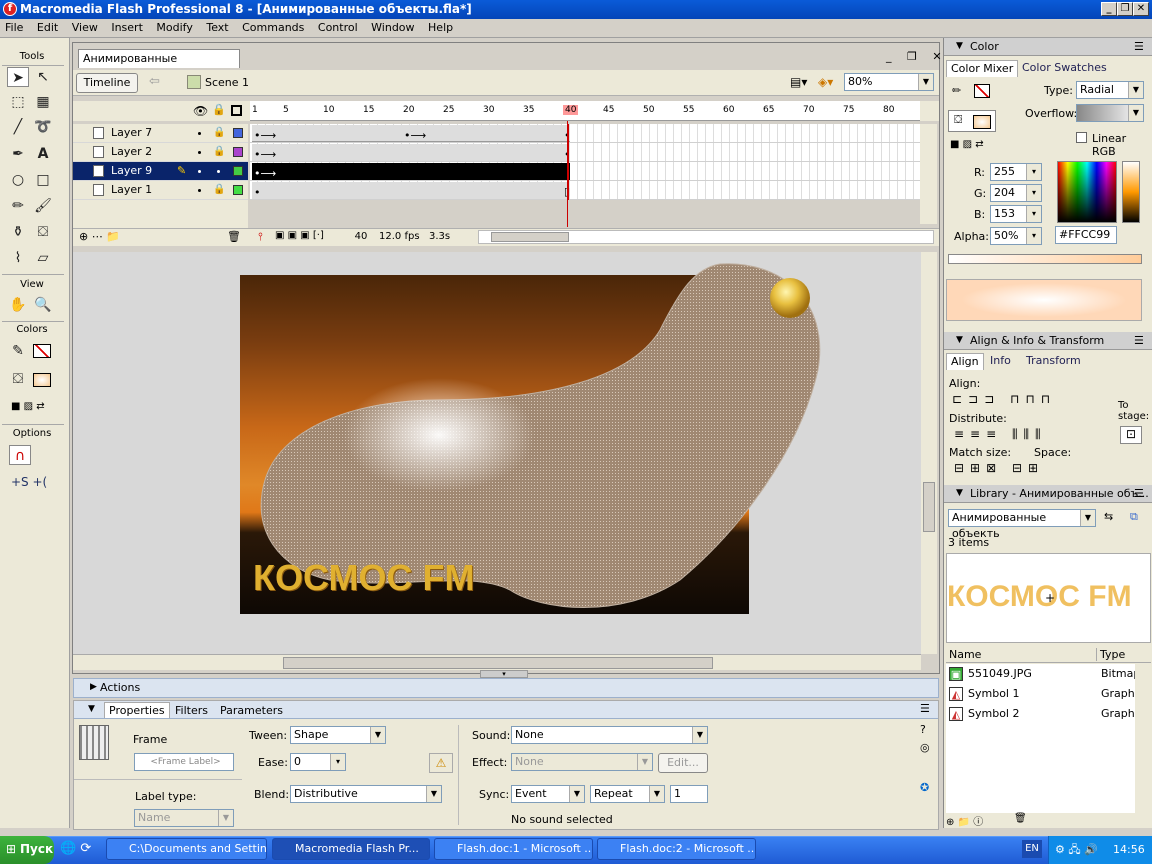 Image resolution: width=1152 pixels, height=864 pixels. I want to click on text-tool-icon: A, so click(43, 154).